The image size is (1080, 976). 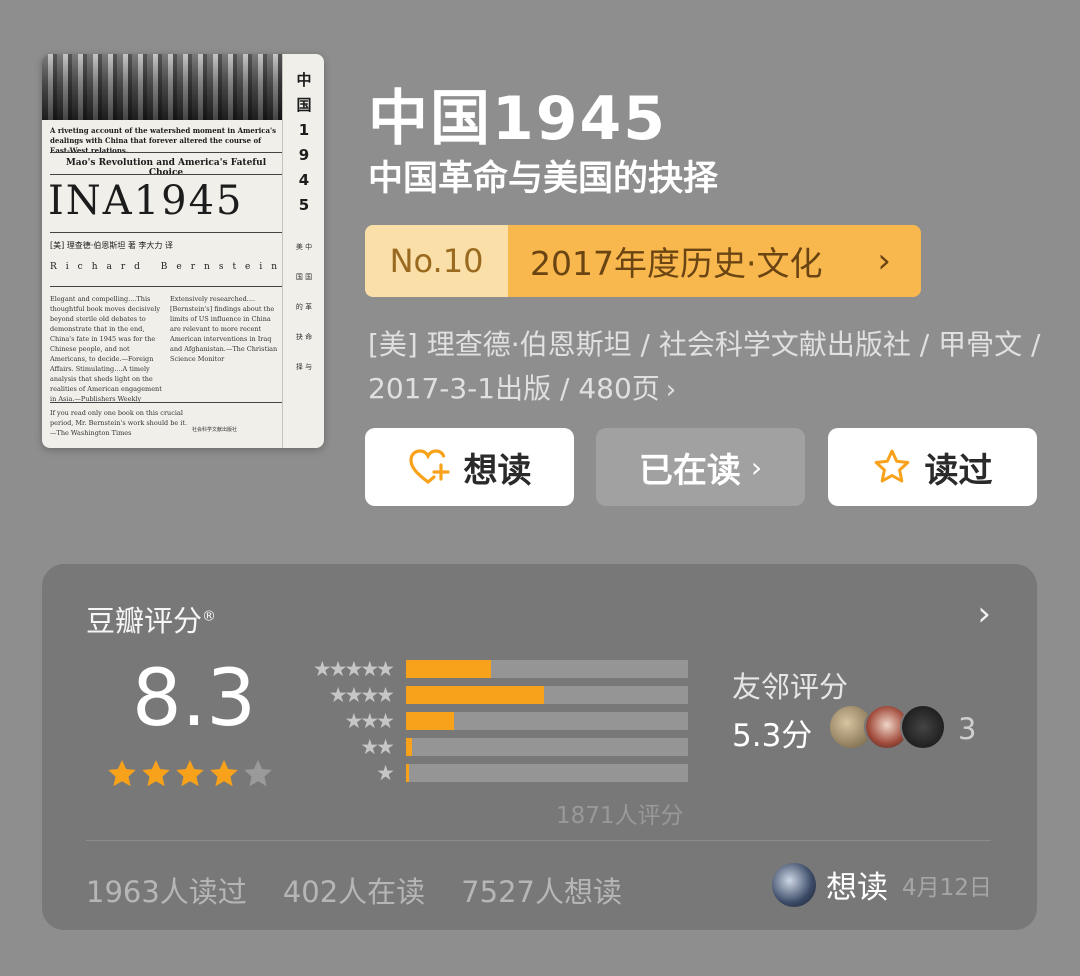 I want to click on cover-side-subtitle: 美 中 国 国 的 革 抉 命 择 与, so click(x=304, y=307).